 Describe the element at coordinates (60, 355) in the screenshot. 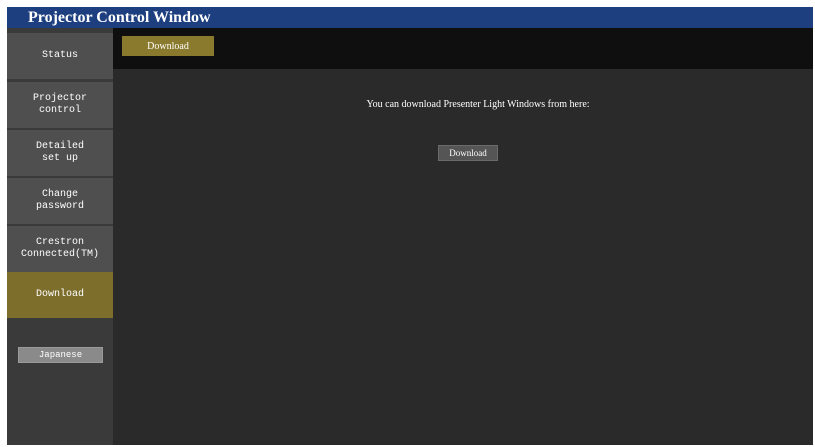

I see `japanese-language-button: Japanese` at that location.